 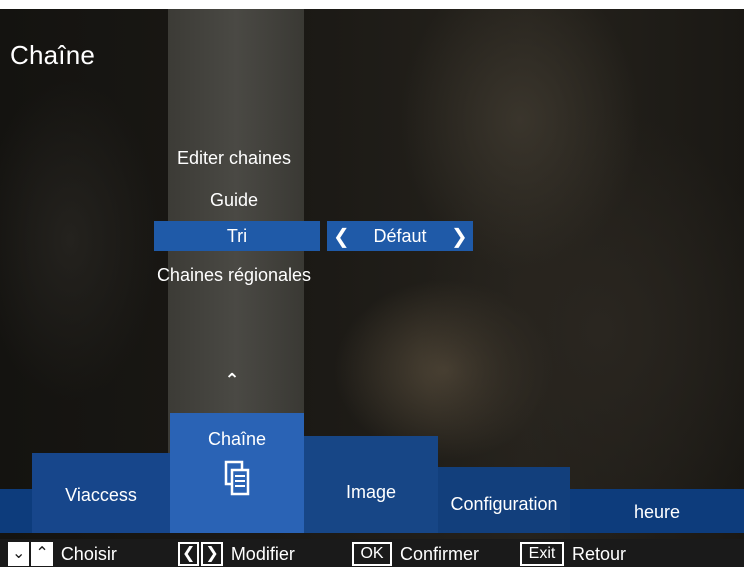 I want to click on menu-item-tri: Tri, so click(x=237, y=236).